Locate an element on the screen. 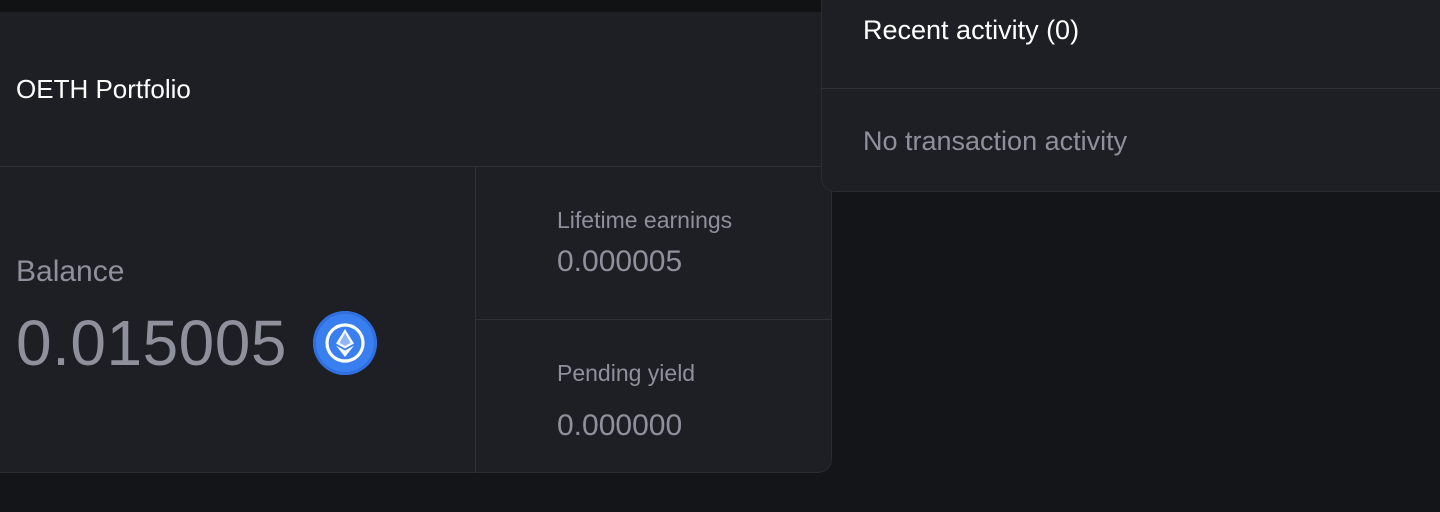  pending-yield-label: Pending yield is located at coordinates (626, 373).